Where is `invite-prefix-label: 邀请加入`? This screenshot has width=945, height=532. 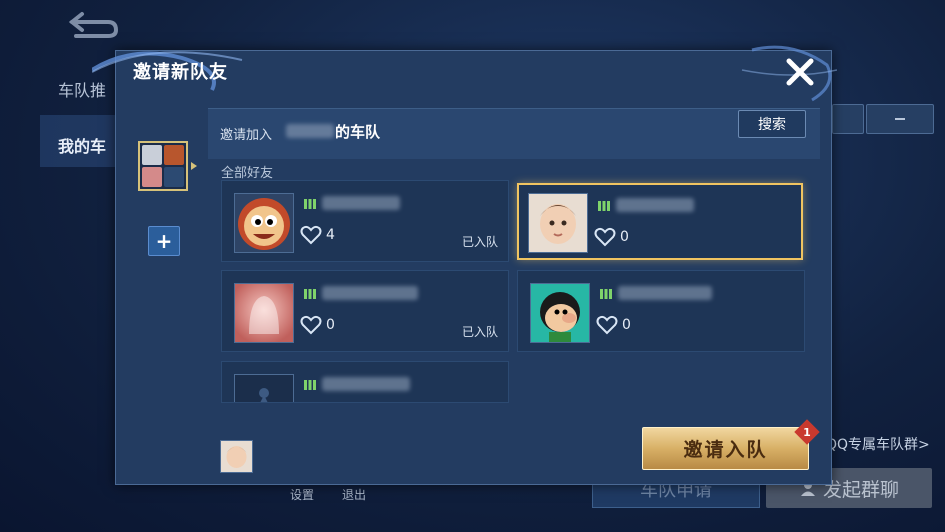
invite-prefix-label: 邀请加入 is located at coordinates (246, 135).